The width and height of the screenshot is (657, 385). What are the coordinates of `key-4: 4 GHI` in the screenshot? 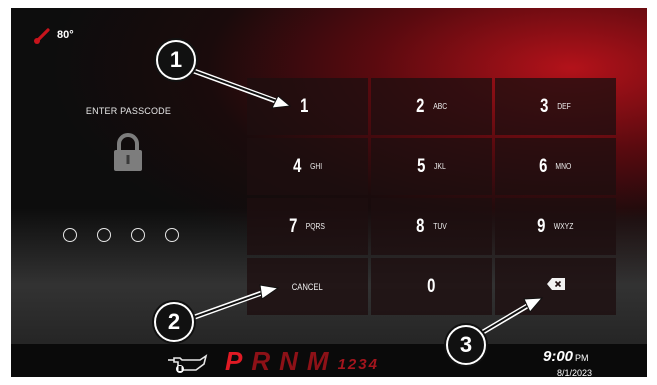 It's located at (307, 166).